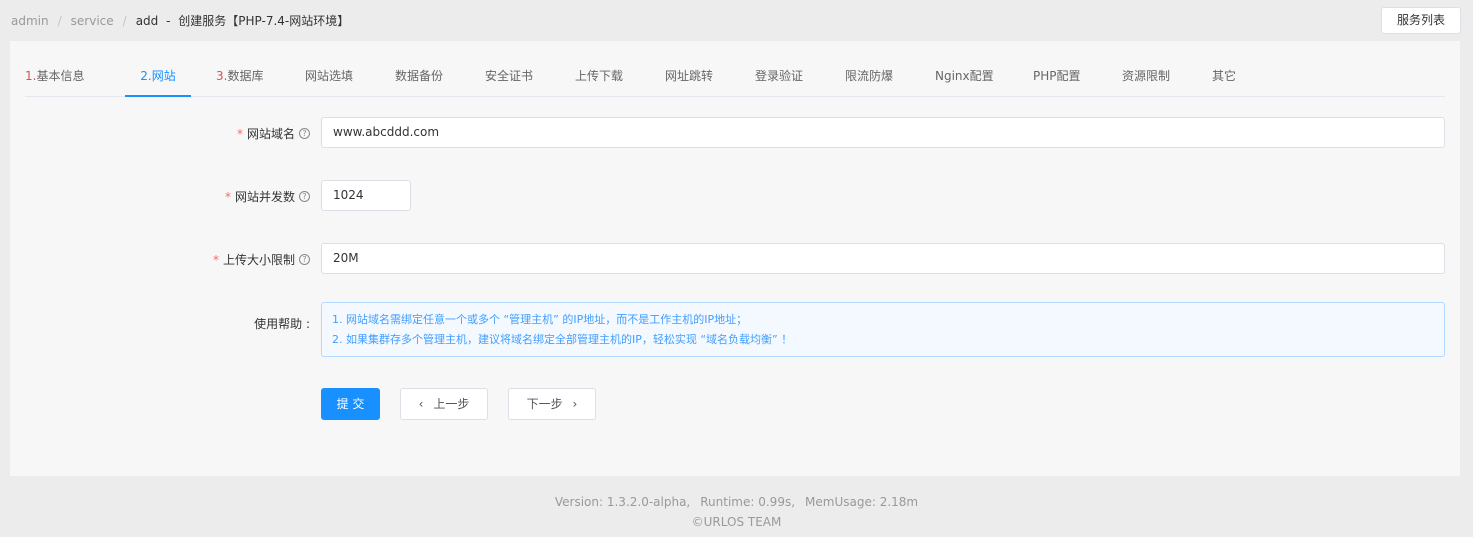 This screenshot has height=537, width=1473. What do you see at coordinates (964, 69) in the screenshot?
I see `tab-nginx-config: Nginx配置` at bounding box center [964, 69].